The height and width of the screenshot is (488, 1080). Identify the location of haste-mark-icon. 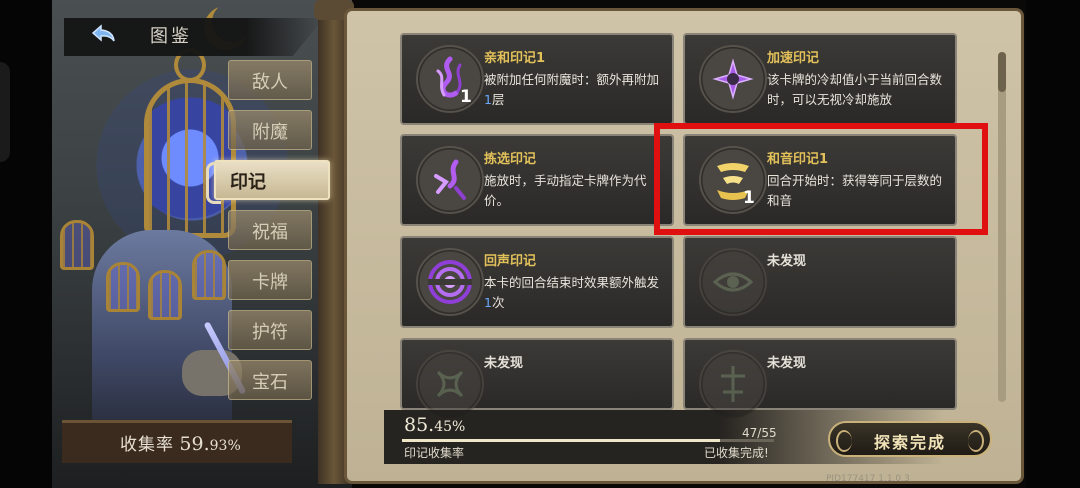
(733, 79).